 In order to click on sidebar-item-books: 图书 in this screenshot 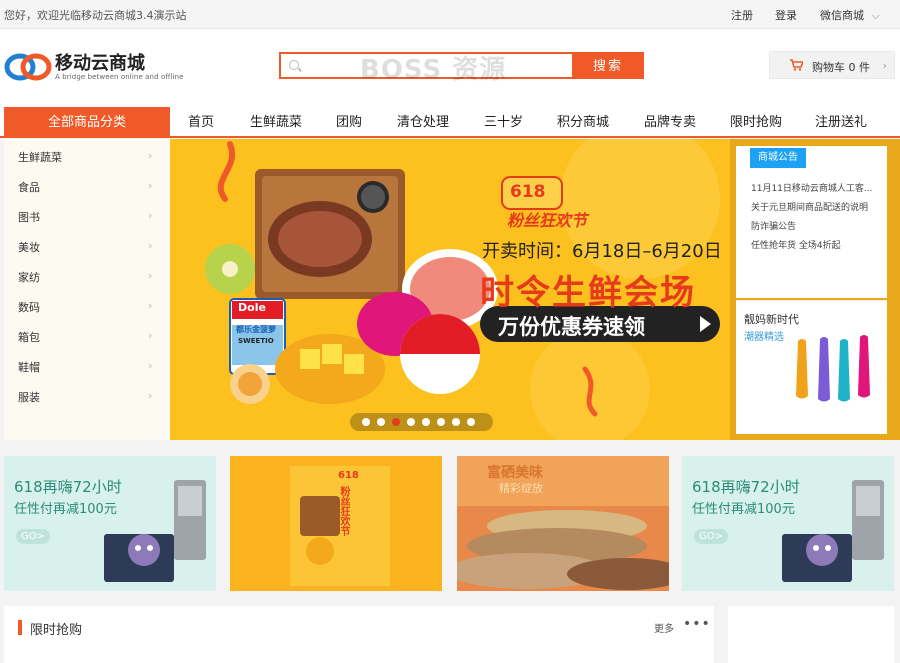, I will do `click(29, 217)`.